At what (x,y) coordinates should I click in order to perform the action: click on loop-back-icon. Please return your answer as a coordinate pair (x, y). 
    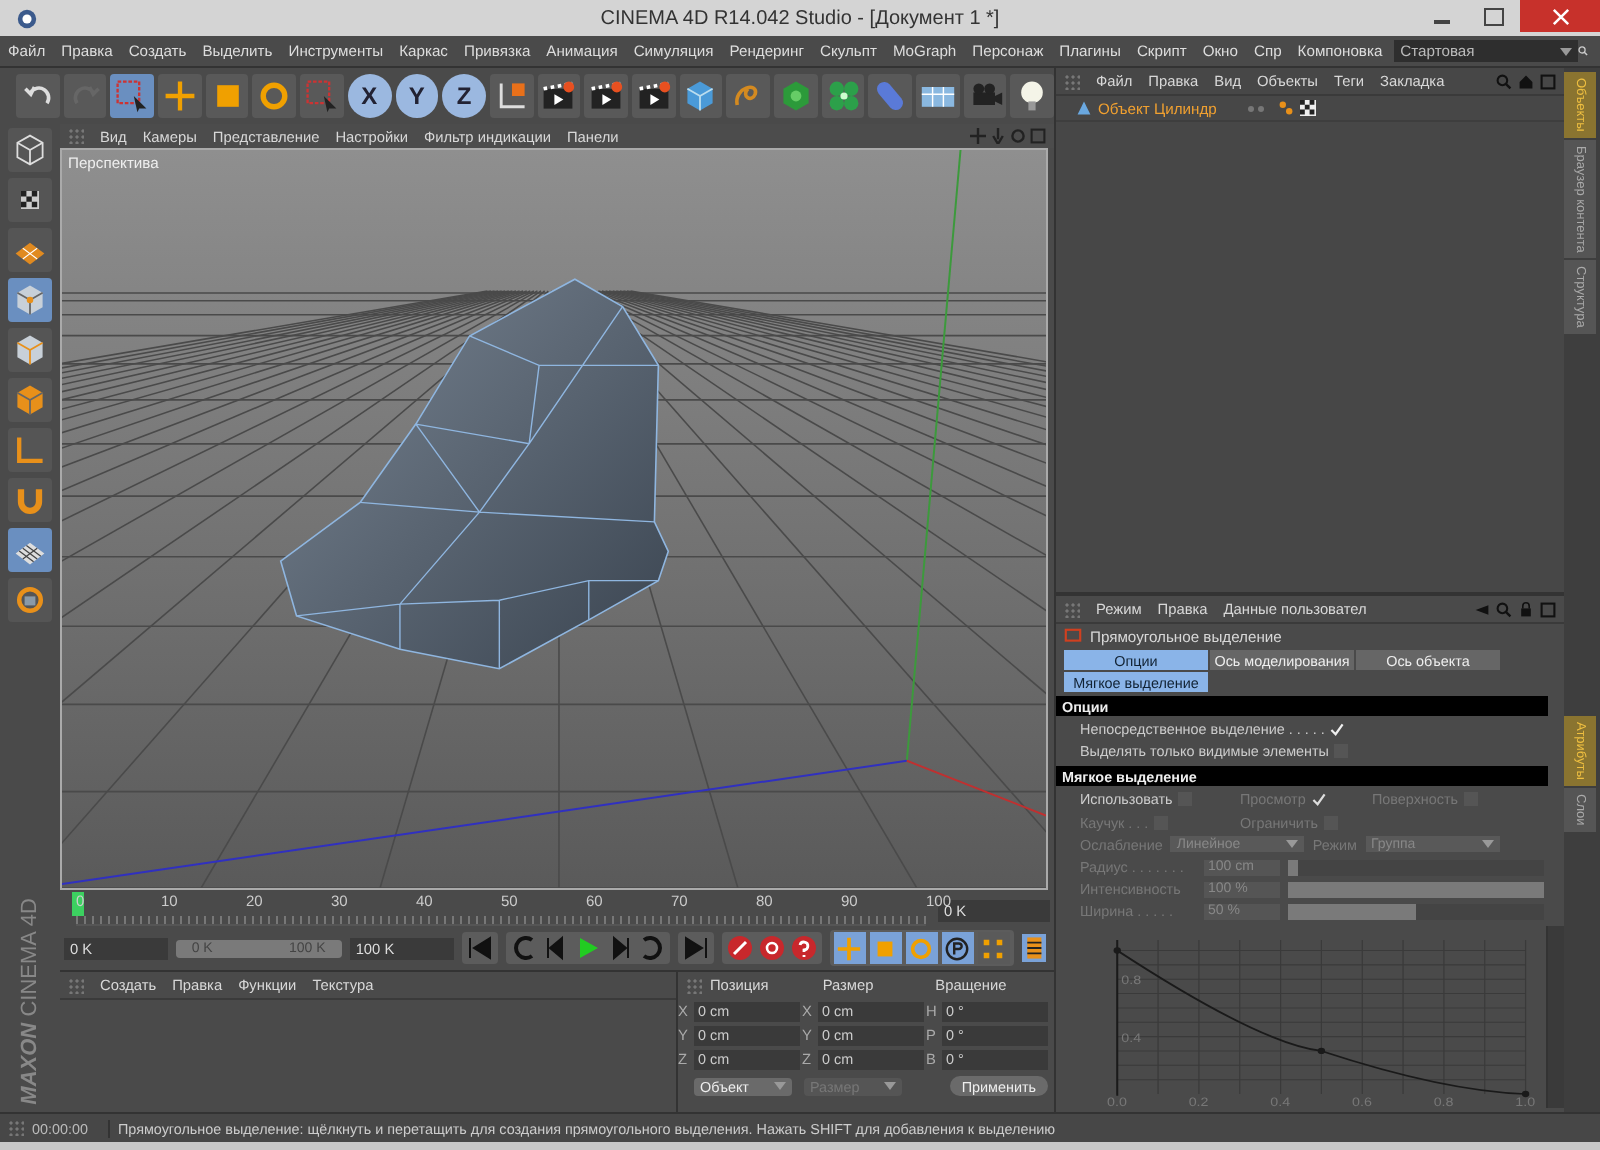
    Looking at the image, I should click on (523, 948).